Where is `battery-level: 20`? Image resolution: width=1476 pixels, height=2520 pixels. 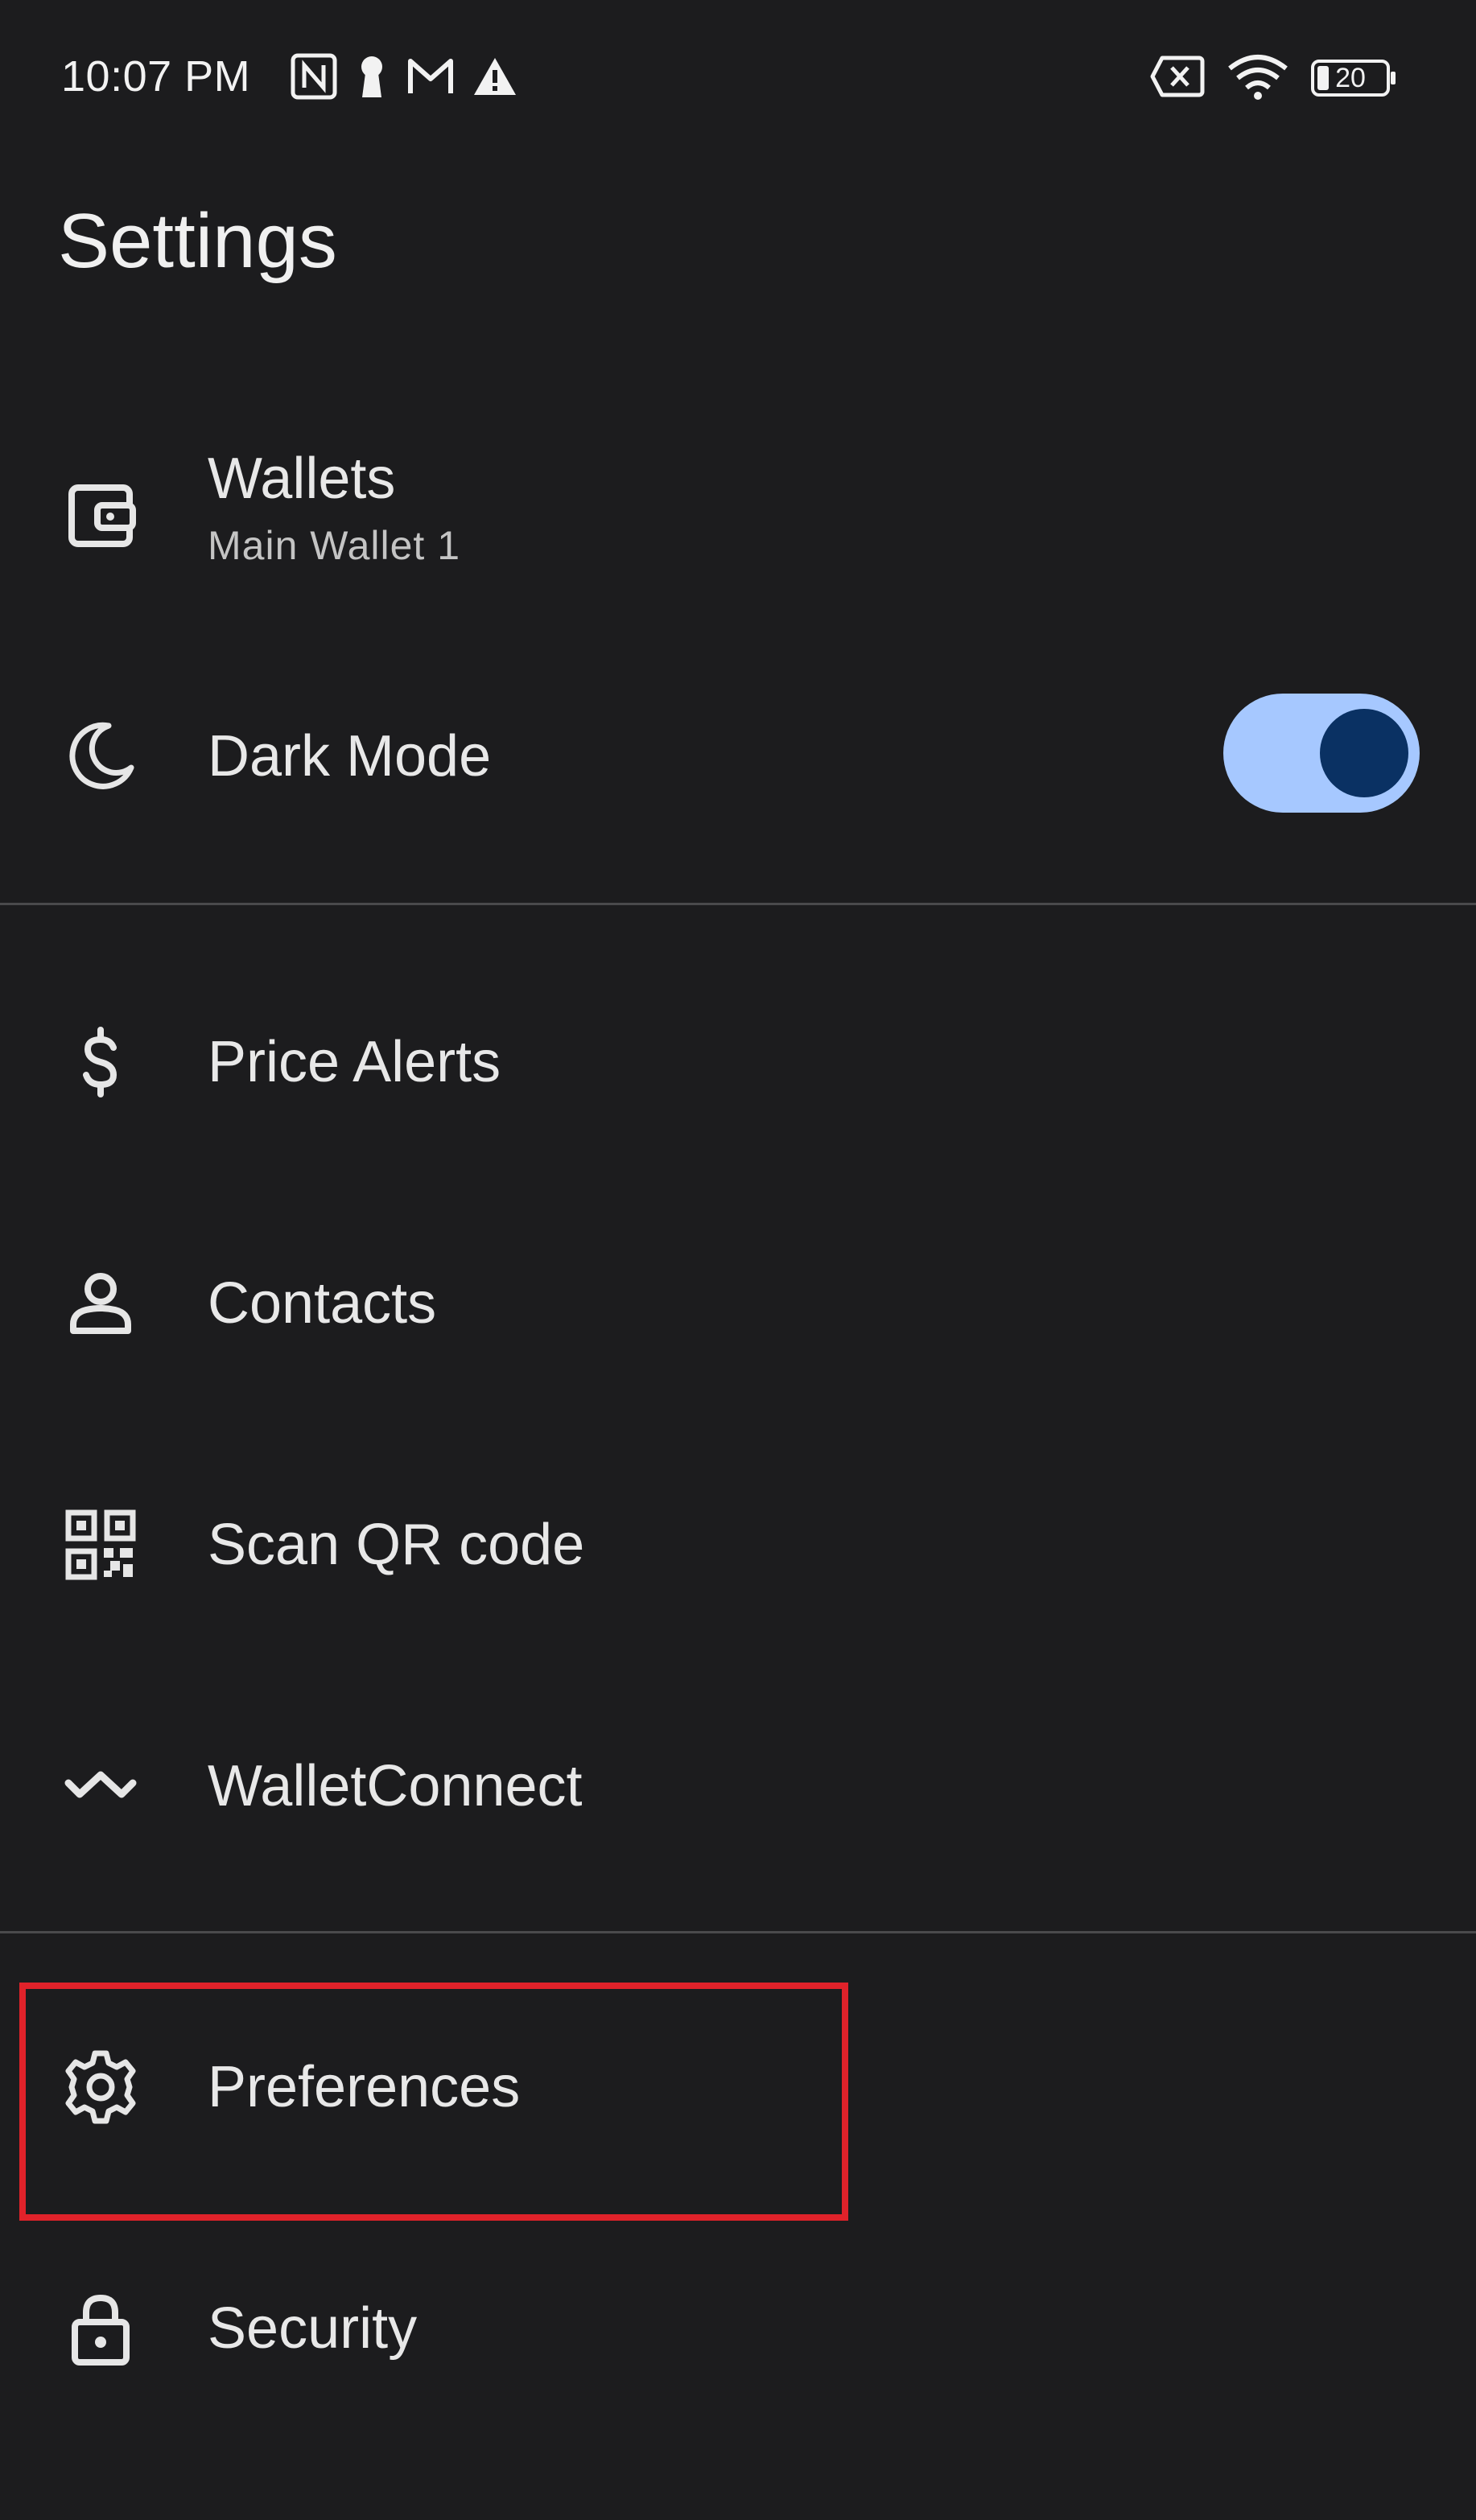 battery-level: 20 is located at coordinates (1350, 78).